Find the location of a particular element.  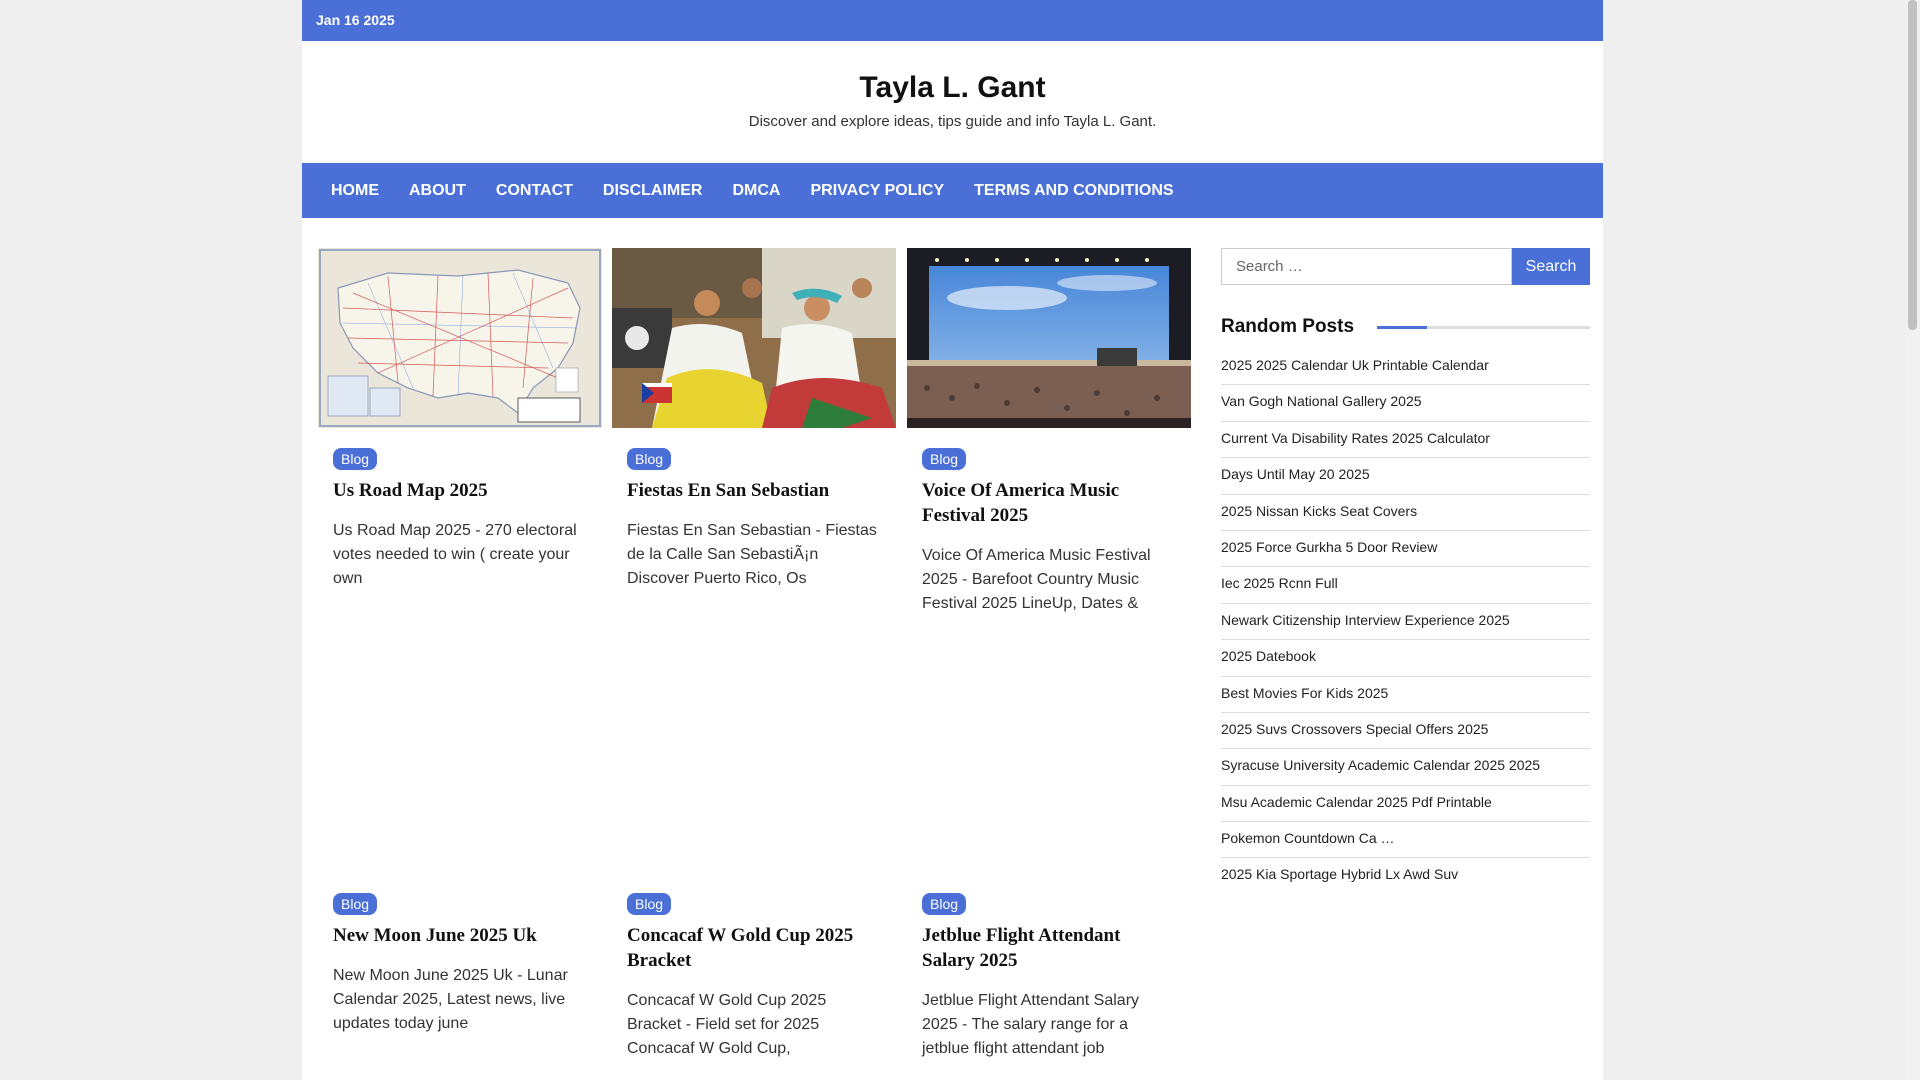

top-bar: Jan 16 2025 is located at coordinates (952, 20).